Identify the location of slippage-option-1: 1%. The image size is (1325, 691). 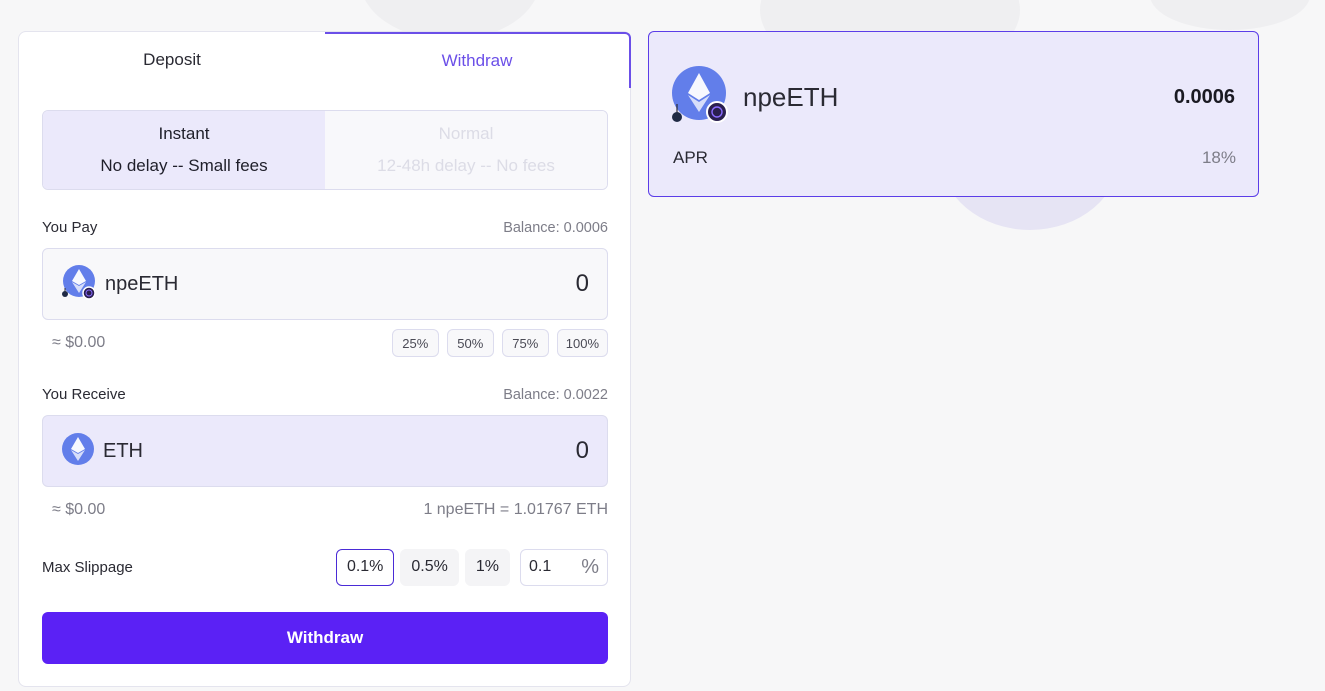
(487, 567).